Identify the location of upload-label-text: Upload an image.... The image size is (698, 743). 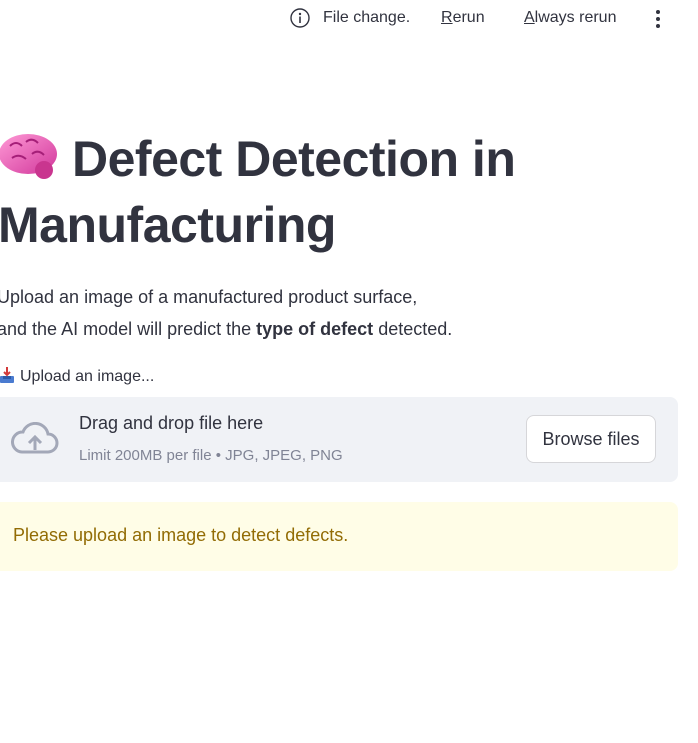
(87, 376).